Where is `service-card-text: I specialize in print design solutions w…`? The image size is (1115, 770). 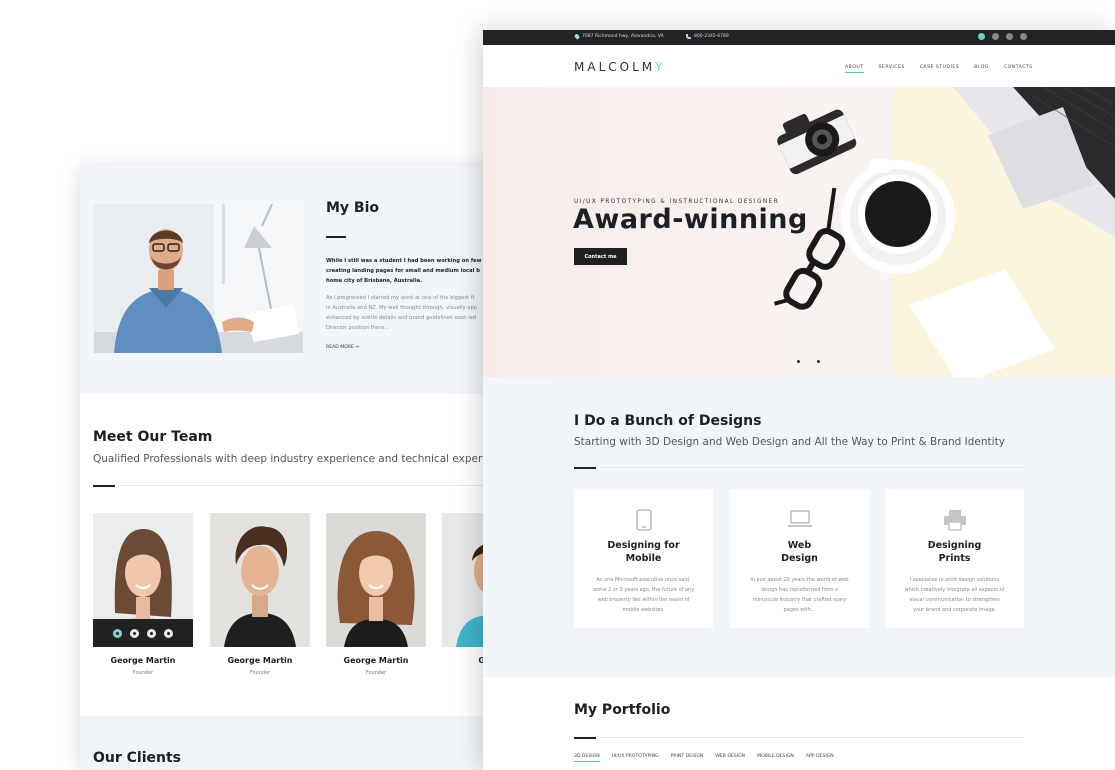
service-card-text: I specialize in print design solutions w… is located at coordinates (954, 595).